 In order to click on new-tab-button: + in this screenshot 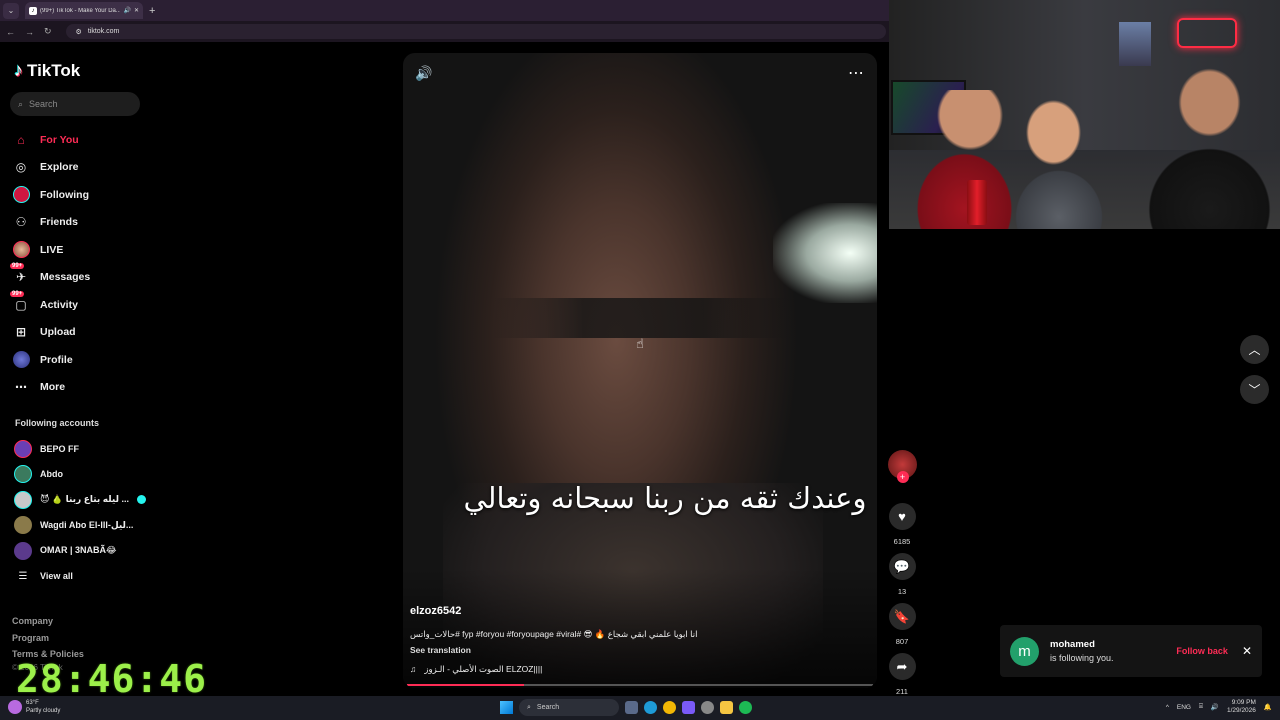, I will do `click(152, 11)`.